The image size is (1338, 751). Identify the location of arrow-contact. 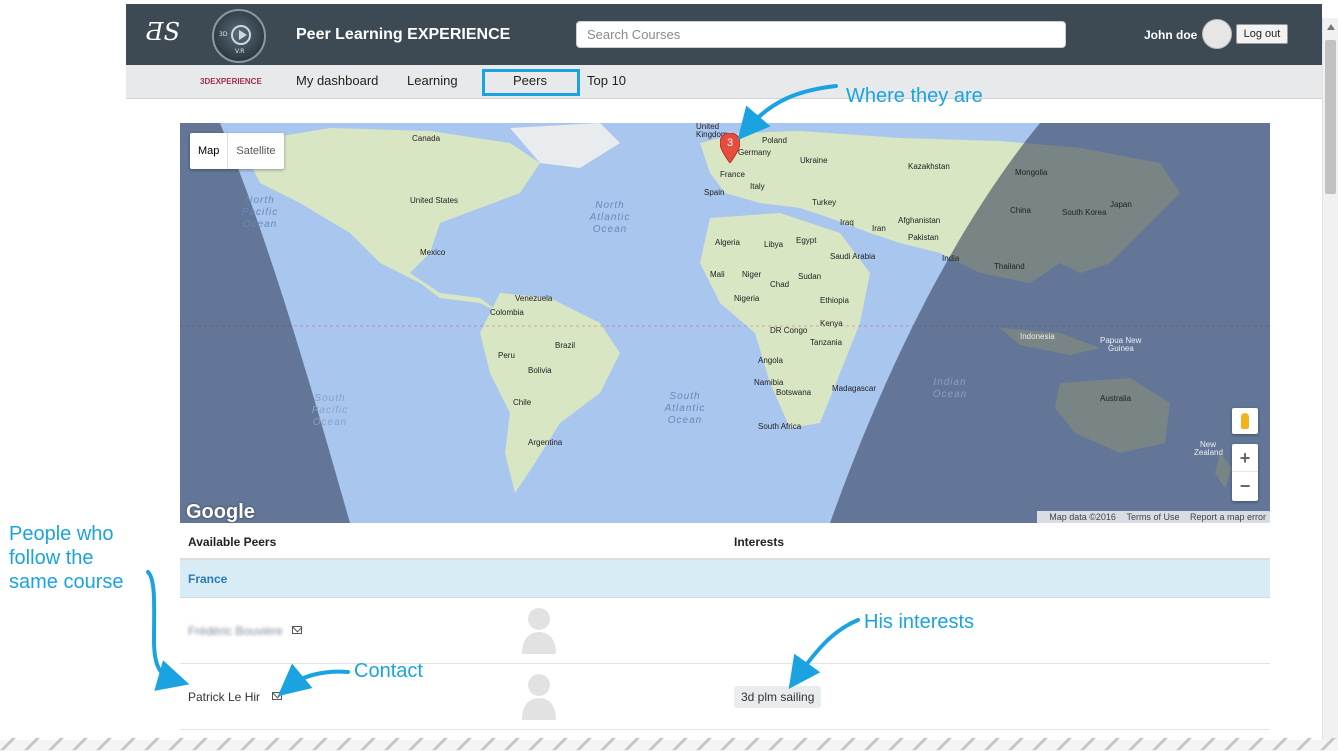
(313, 680).